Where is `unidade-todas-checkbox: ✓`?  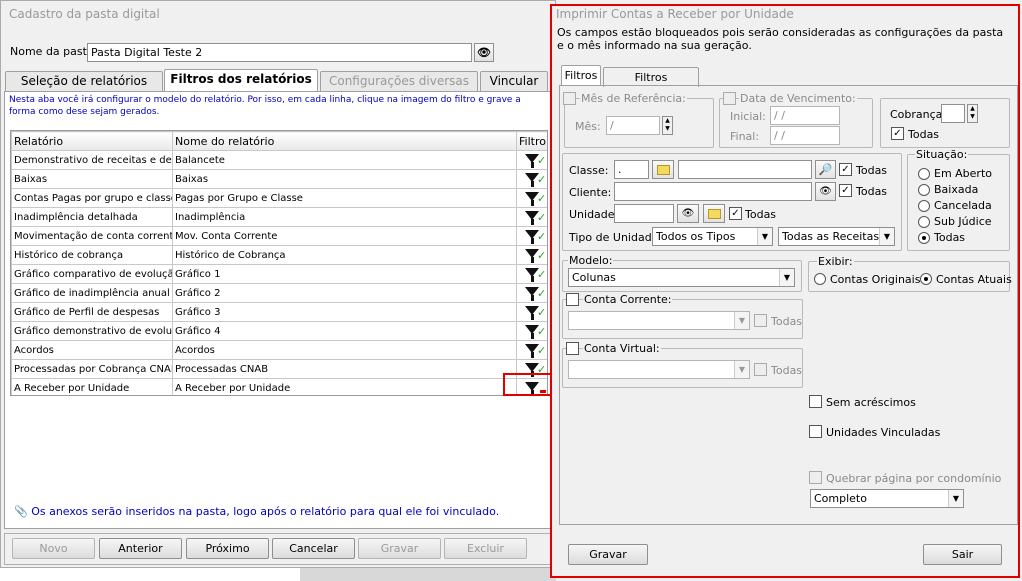
unidade-todas-checkbox: ✓ is located at coordinates (735, 213).